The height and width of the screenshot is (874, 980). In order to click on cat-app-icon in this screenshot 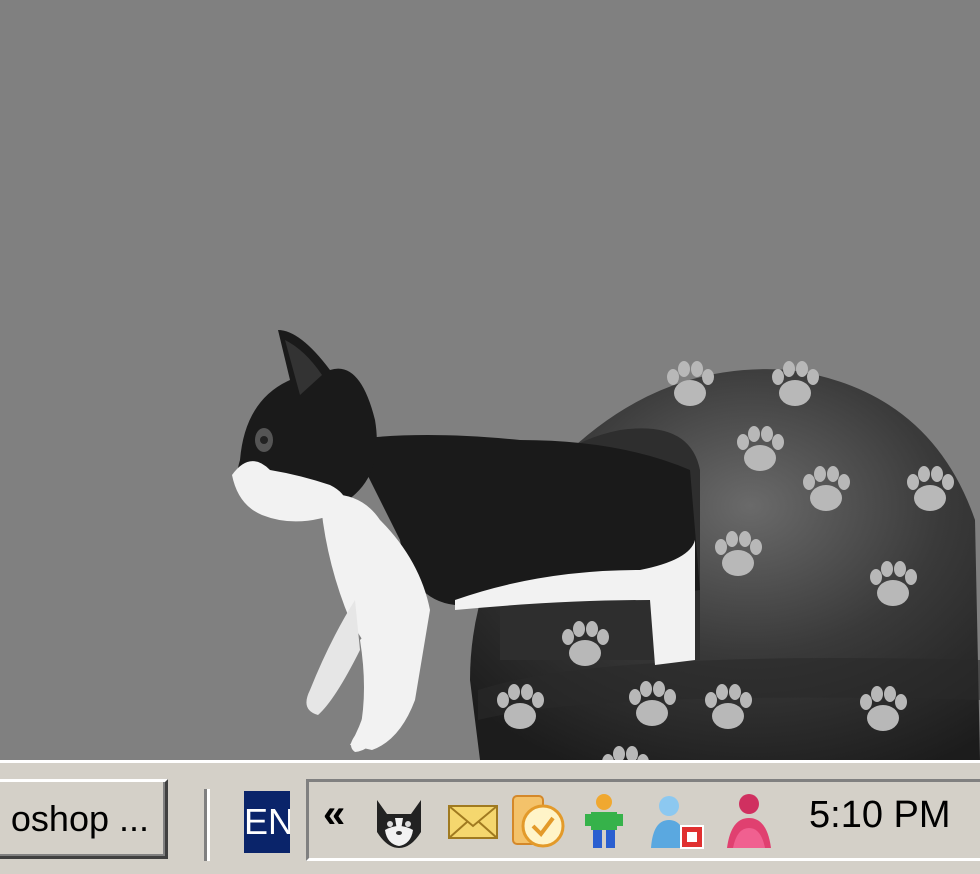, I will do `click(399, 821)`.